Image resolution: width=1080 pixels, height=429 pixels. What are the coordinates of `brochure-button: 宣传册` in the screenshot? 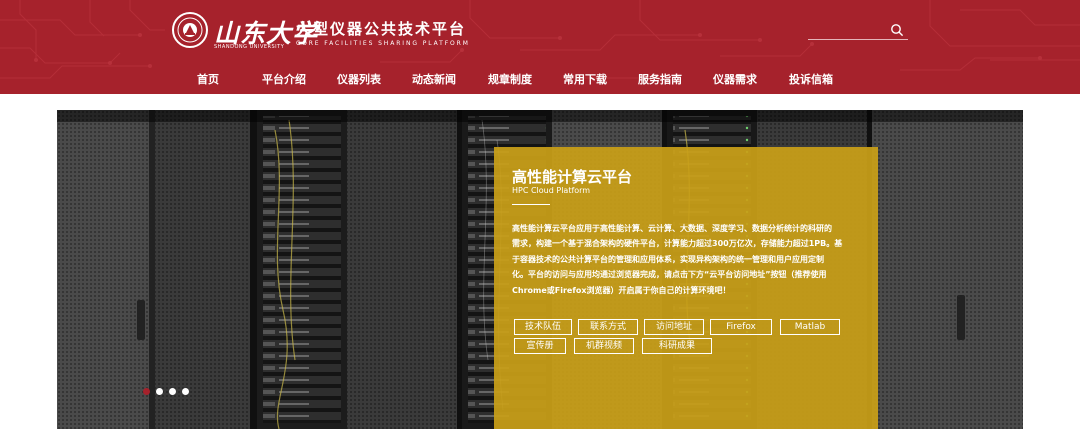 It's located at (540, 346).